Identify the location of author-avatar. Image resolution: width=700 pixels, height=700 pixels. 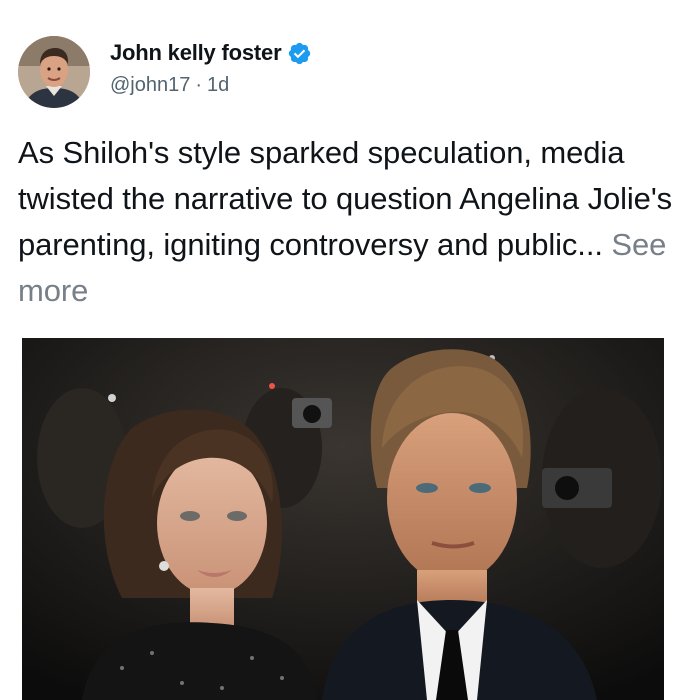
(54, 72).